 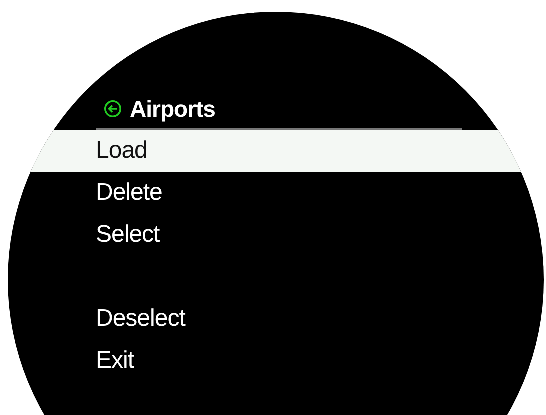 I want to click on menu-item: Select, so click(x=276, y=235).